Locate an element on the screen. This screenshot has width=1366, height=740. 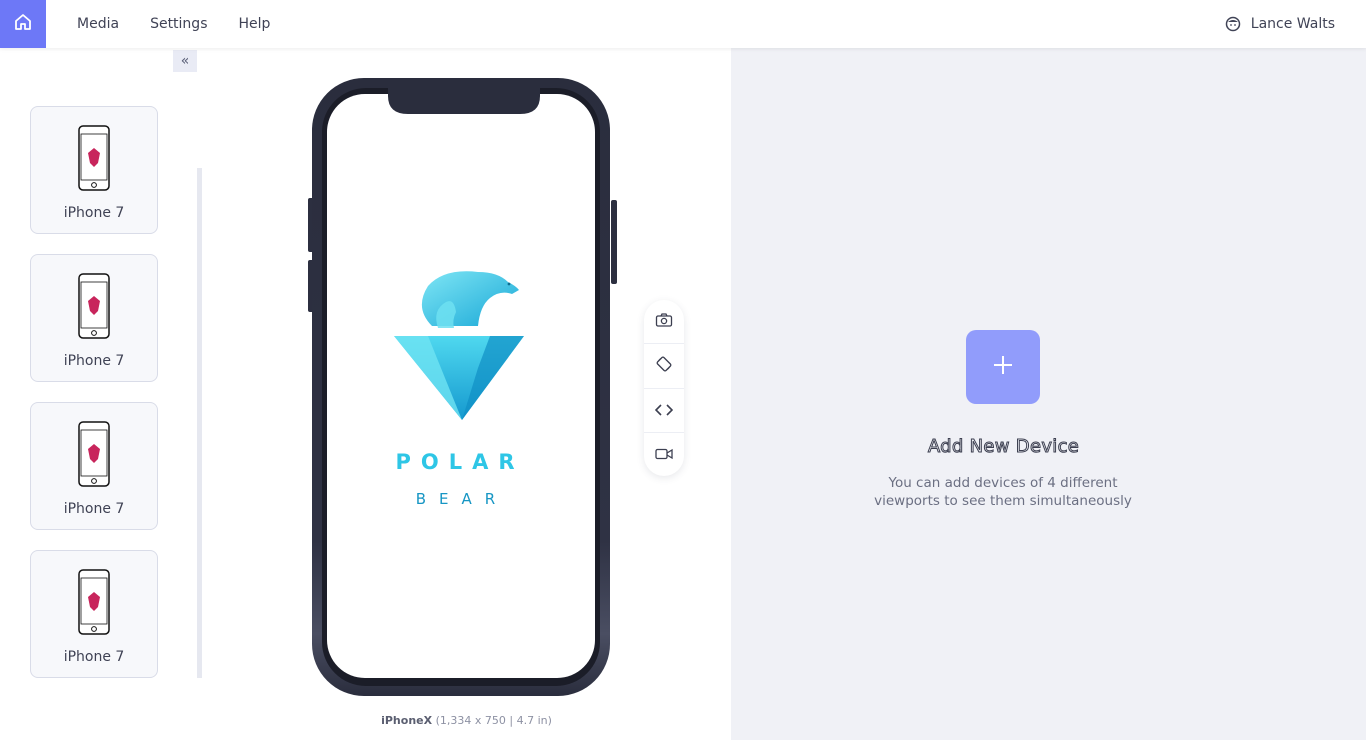
device-caption: iPhoneX (1,334 x 750 | 4.7 in) is located at coordinates (466, 720).